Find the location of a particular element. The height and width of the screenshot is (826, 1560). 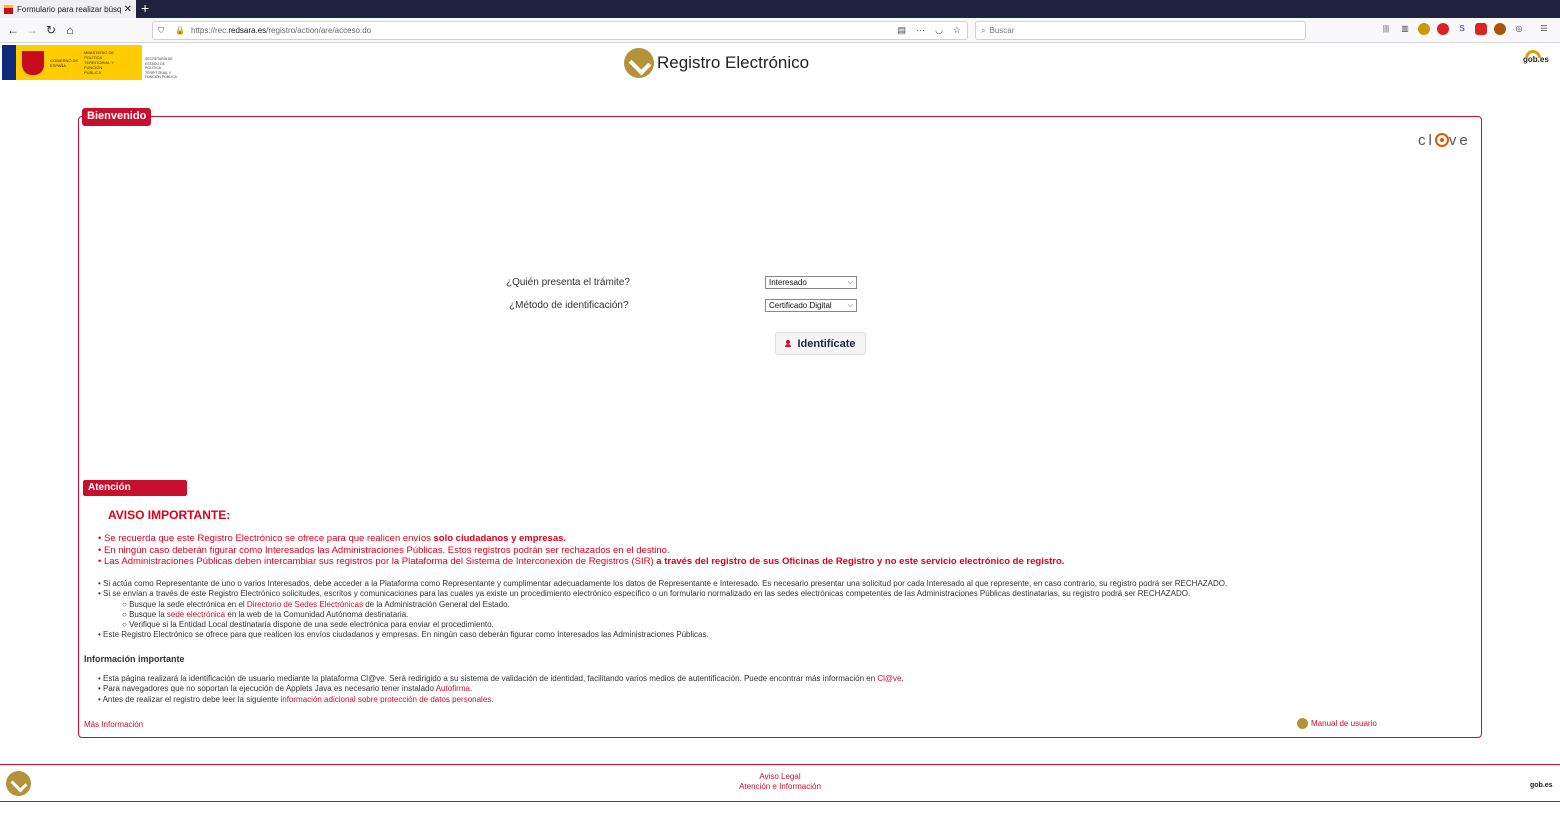

reload-icon: ↻ is located at coordinates (51, 30).